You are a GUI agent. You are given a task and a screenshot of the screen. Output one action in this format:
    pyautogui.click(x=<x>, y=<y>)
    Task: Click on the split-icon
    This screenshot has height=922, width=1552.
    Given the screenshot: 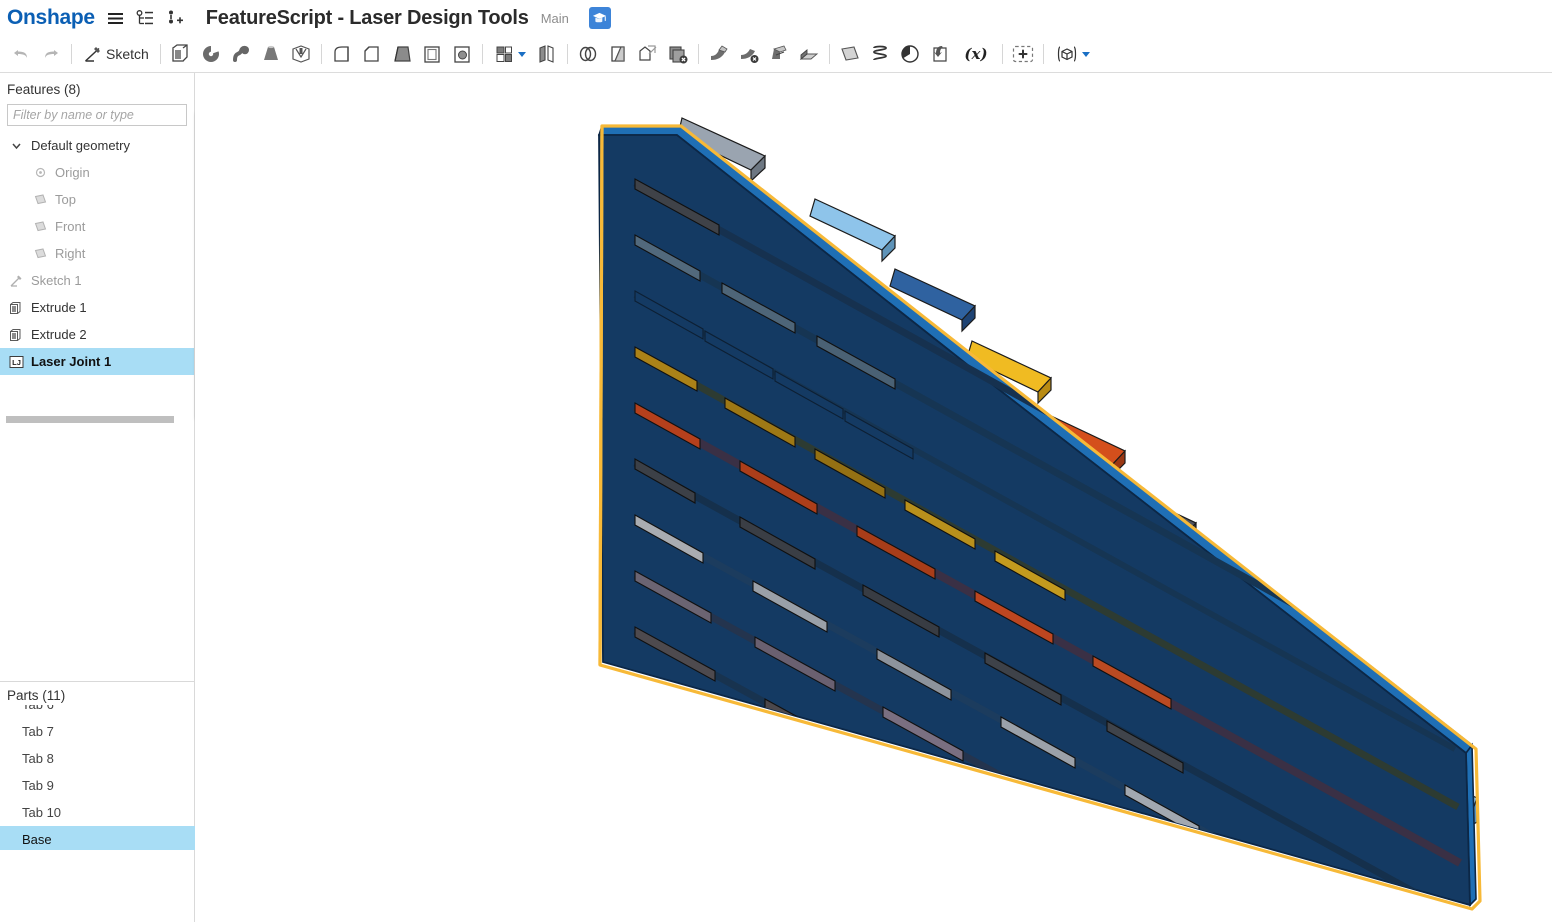 What is the action you would take?
    pyautogui.click(x=618, y=54)
    